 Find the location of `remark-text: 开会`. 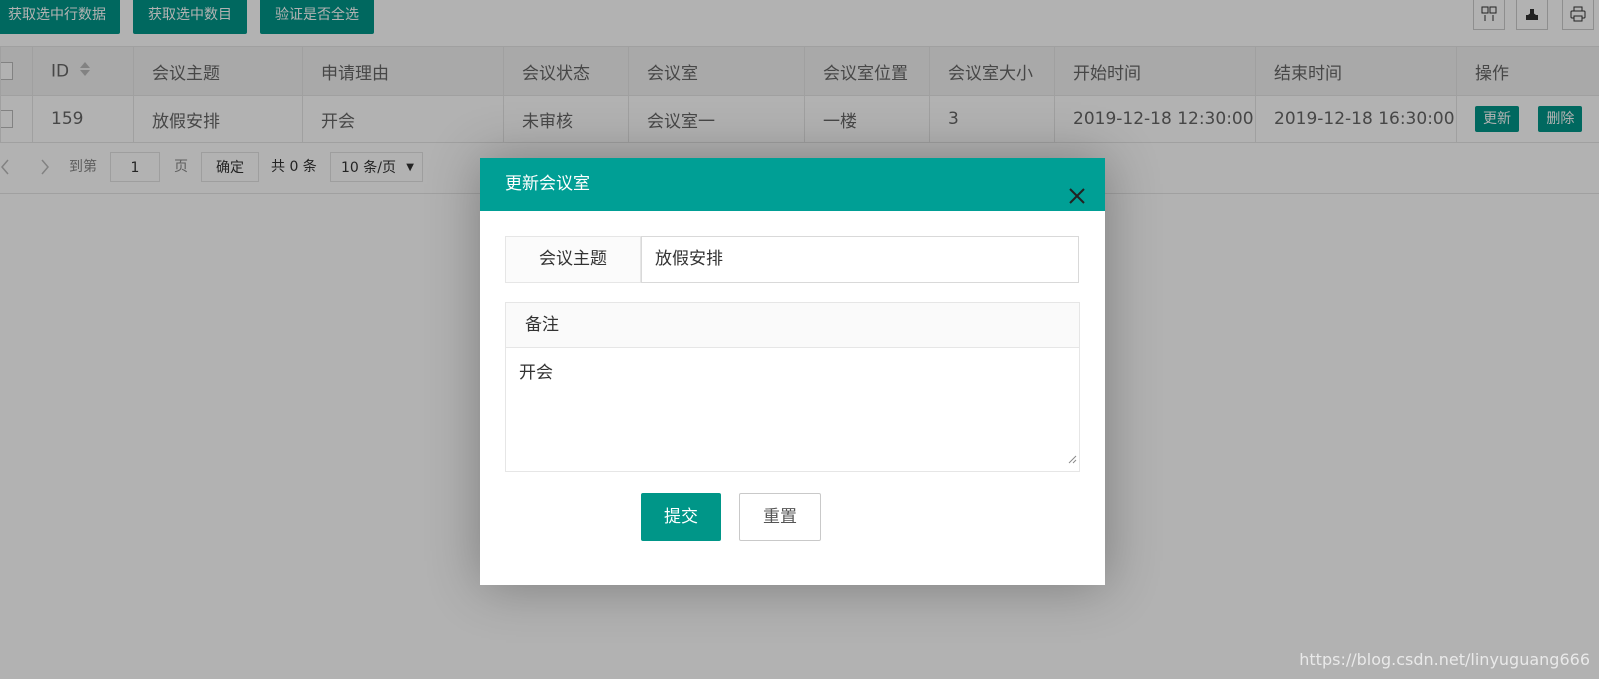

remark-text: 开会 is located at coordinates (536, 373).